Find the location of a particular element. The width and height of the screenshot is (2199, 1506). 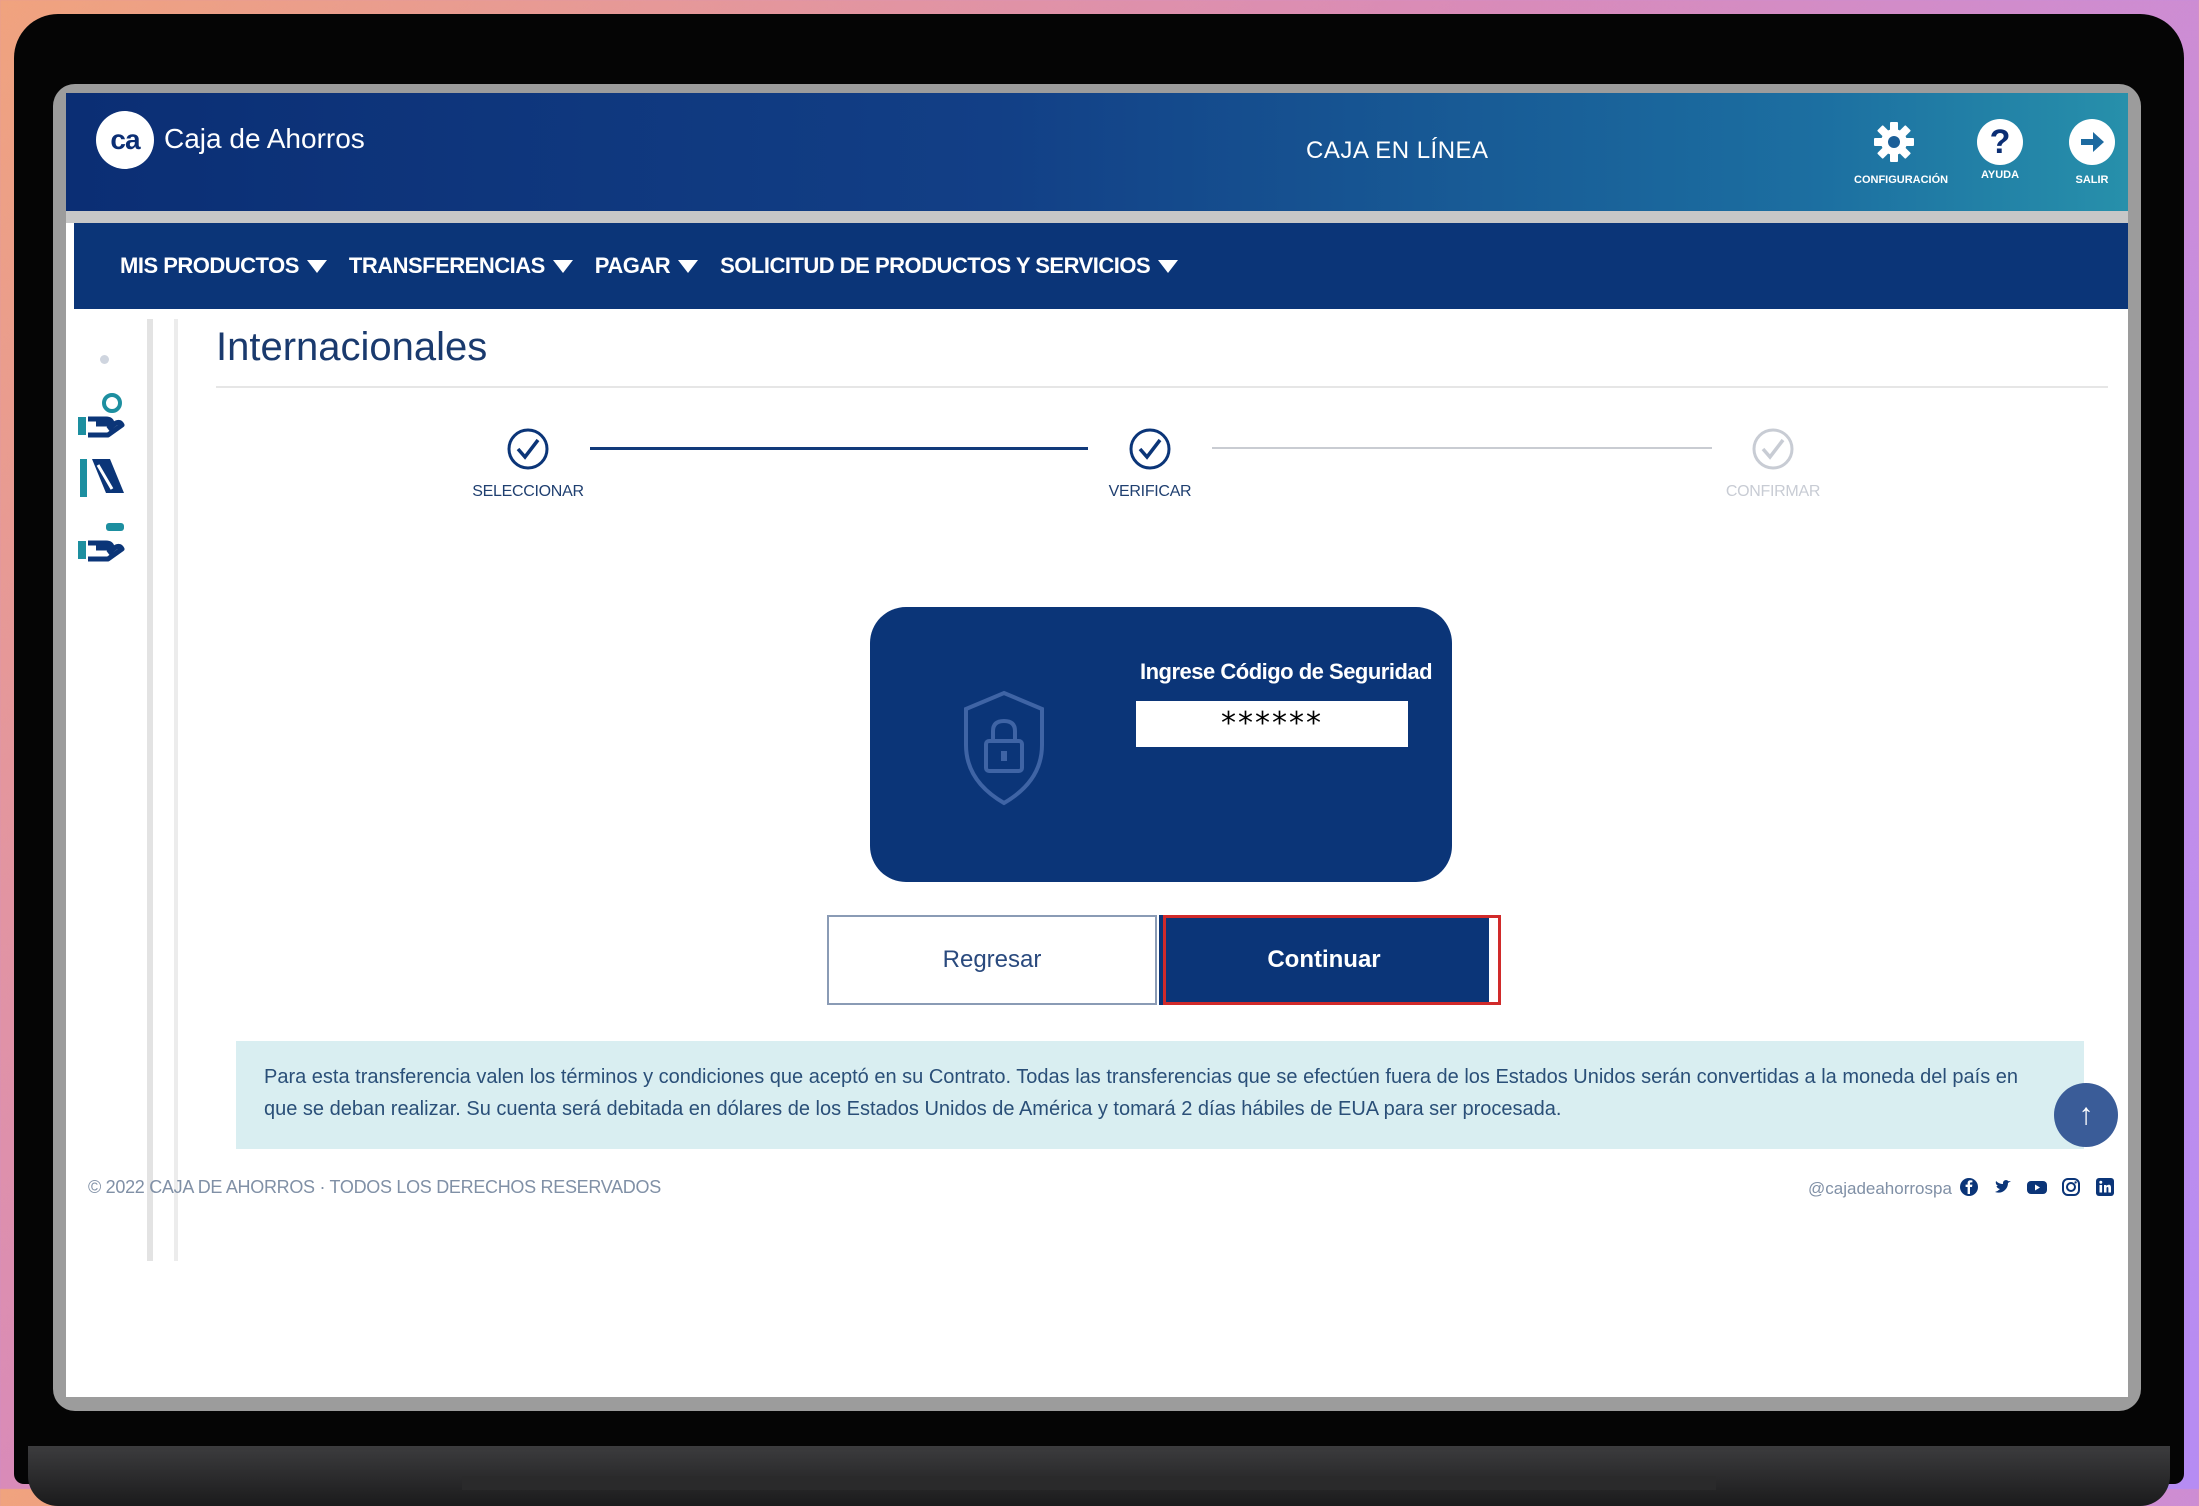

help-button: ? AYUDA is located at coordinates (2000, 150).